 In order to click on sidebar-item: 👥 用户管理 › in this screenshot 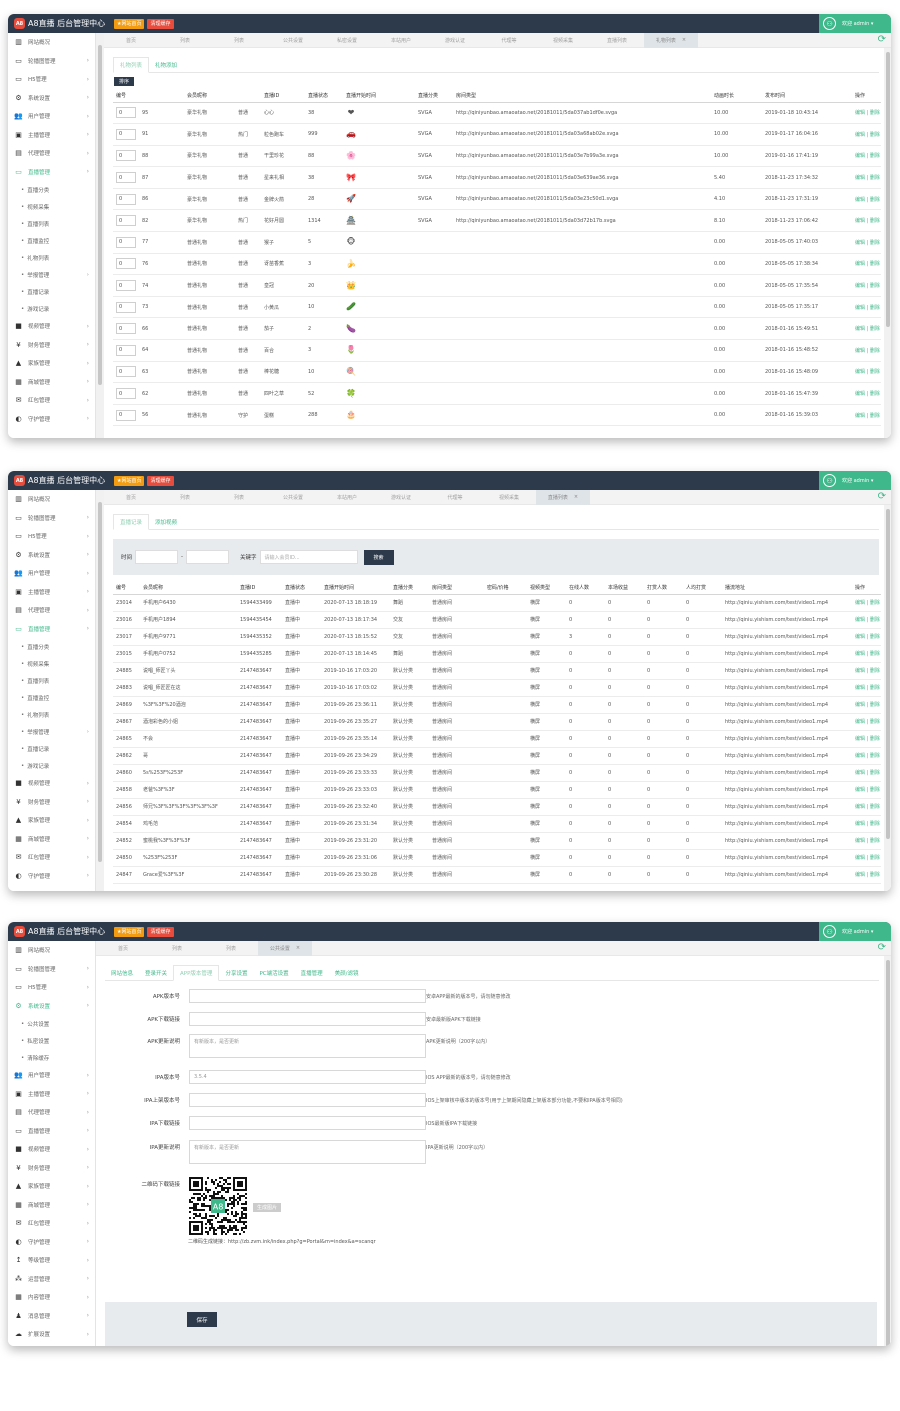, I will do `click(51, 573)`.